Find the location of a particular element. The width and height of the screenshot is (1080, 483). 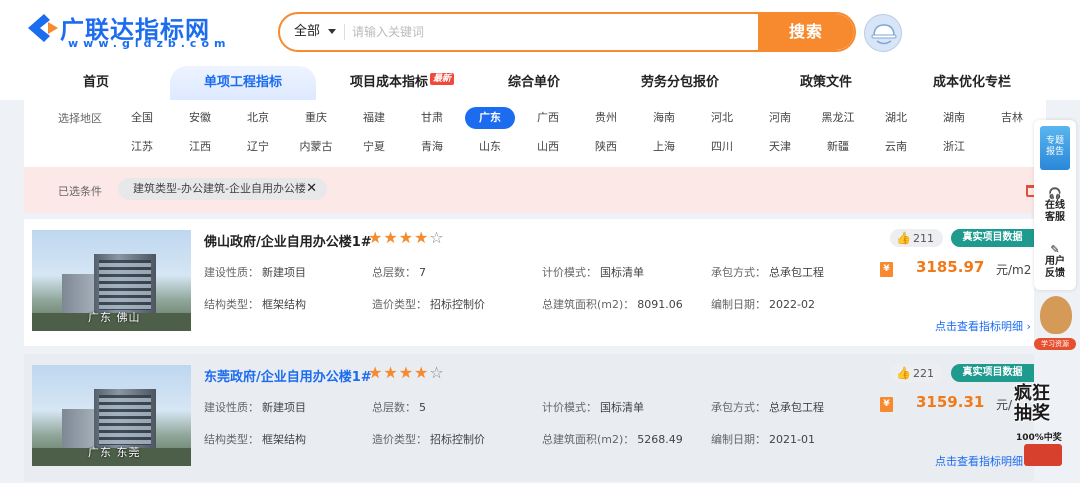

condition-tag: 建筑类型-办公建筑-企业自用办公楼 ✕ is located at coordinates (222, 189).